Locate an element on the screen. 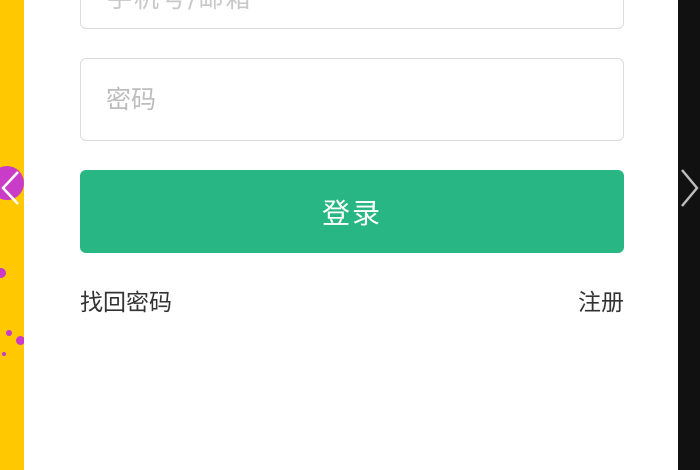 The height and width of the screenshot is (470, 700). password-field-wrapper is located at coordinates (352, 99).